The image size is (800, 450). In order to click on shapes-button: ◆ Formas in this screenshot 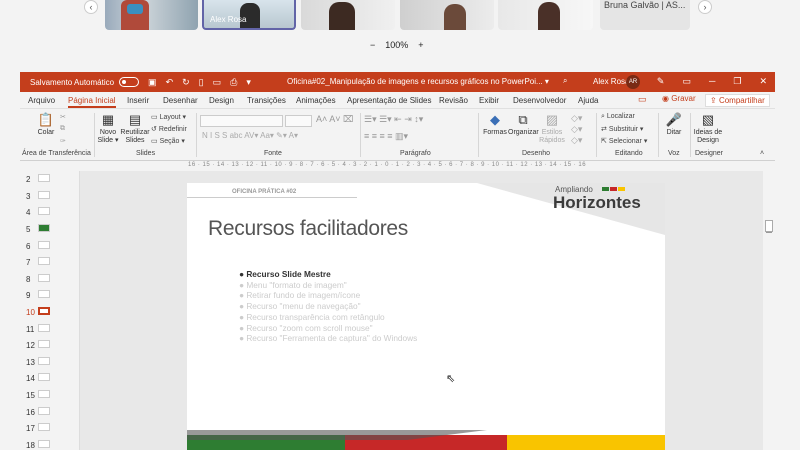, I will do `click(495, 125)`.